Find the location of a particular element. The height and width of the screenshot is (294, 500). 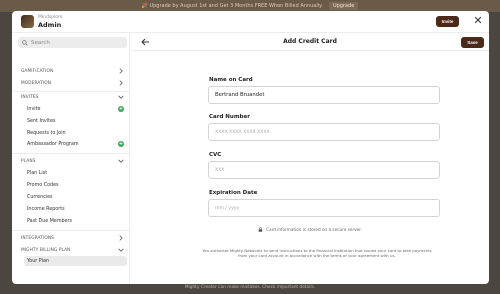

sidebar-section-integrations: INTEGRATIONS is located at coordinates (71, 238).